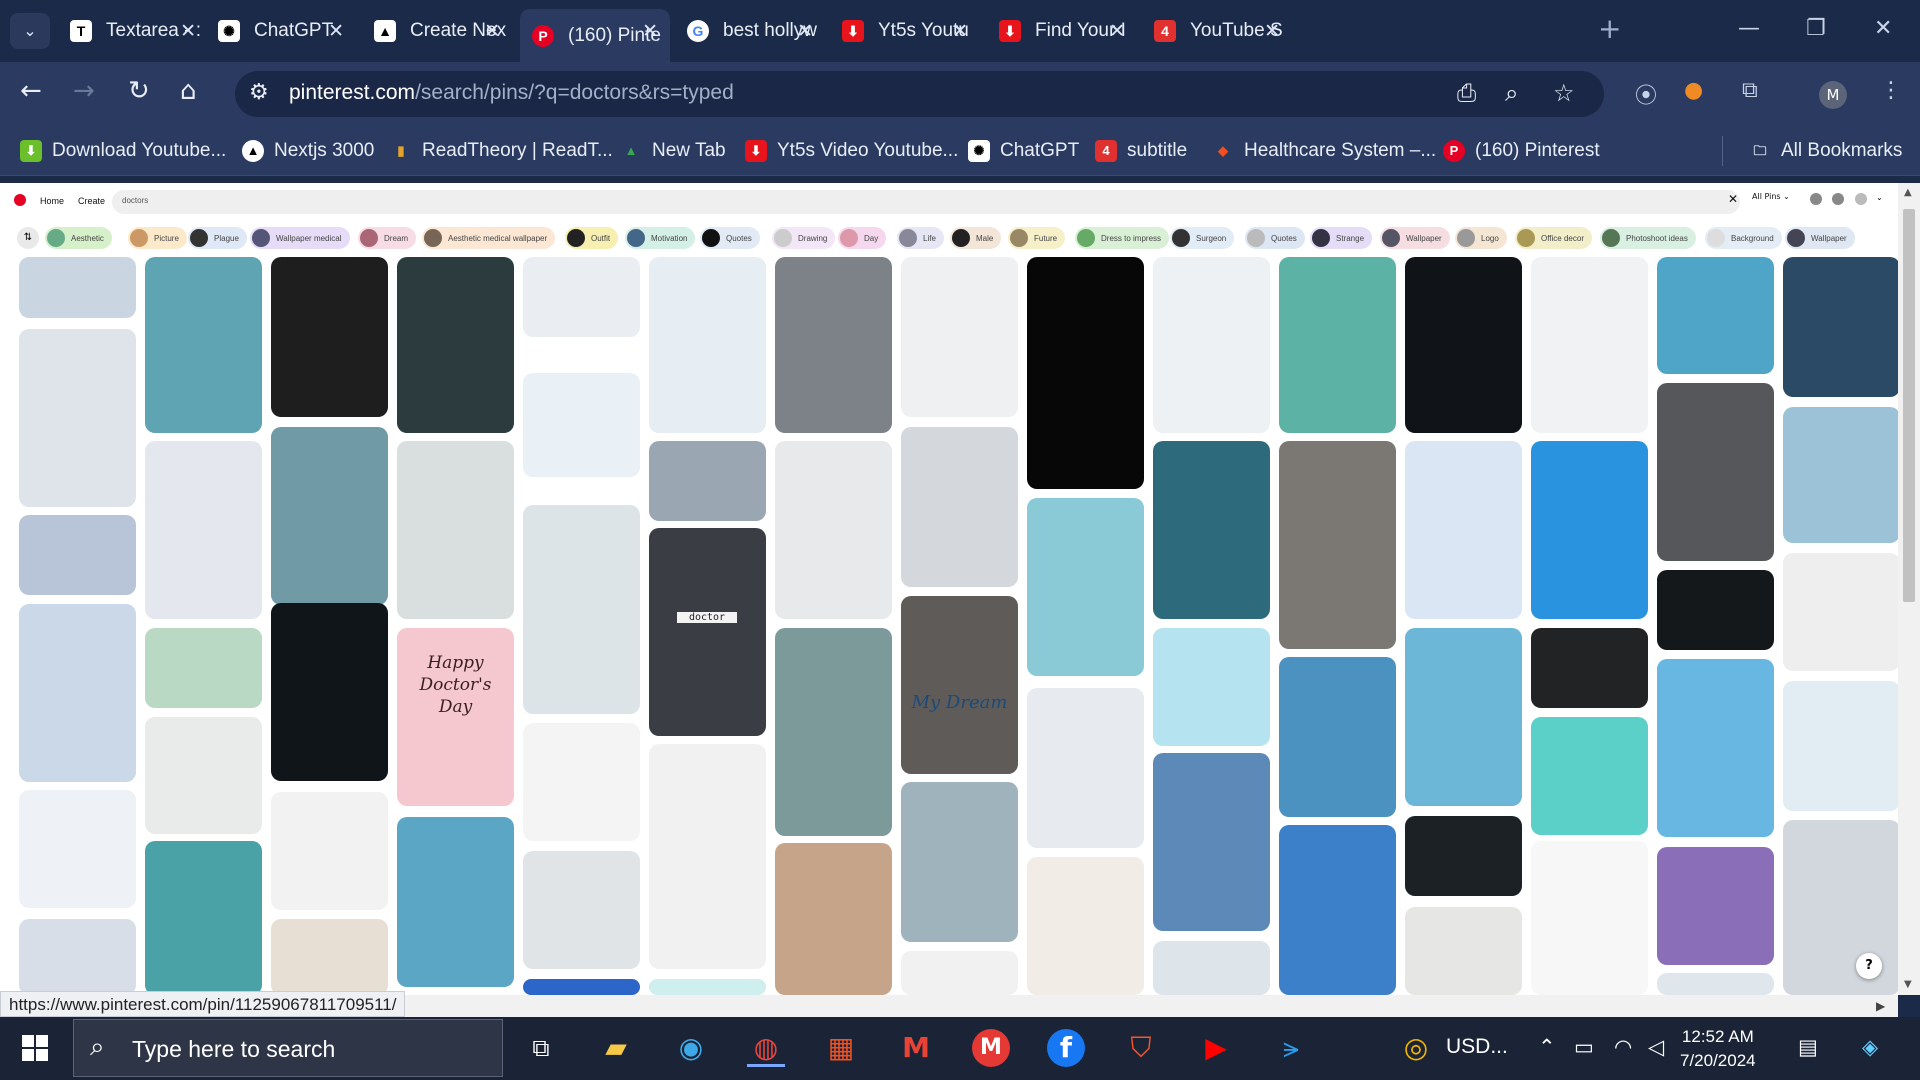 The image size is (1920, 1080). I want to click on extensions-puzzle-icon: ⧉, so click(1750, 90).